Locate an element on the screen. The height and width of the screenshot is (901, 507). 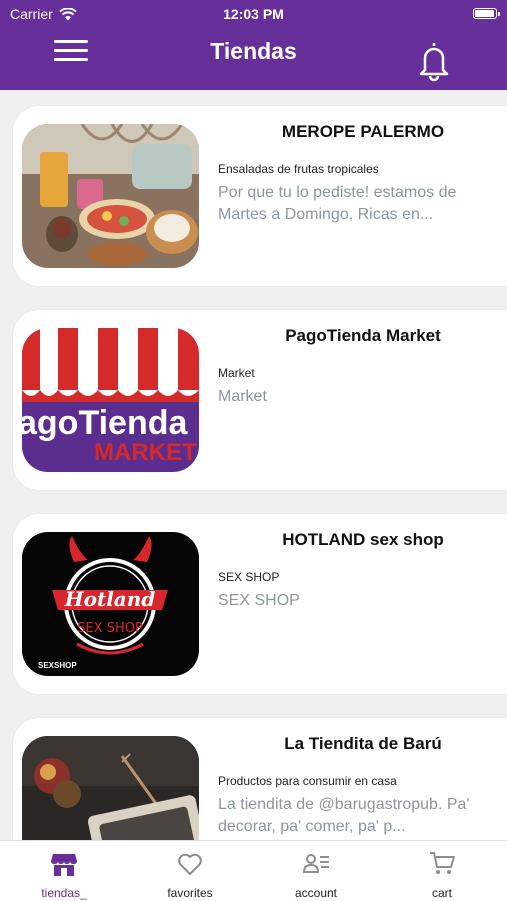
notifications-button is located at coordinates (434, 61).